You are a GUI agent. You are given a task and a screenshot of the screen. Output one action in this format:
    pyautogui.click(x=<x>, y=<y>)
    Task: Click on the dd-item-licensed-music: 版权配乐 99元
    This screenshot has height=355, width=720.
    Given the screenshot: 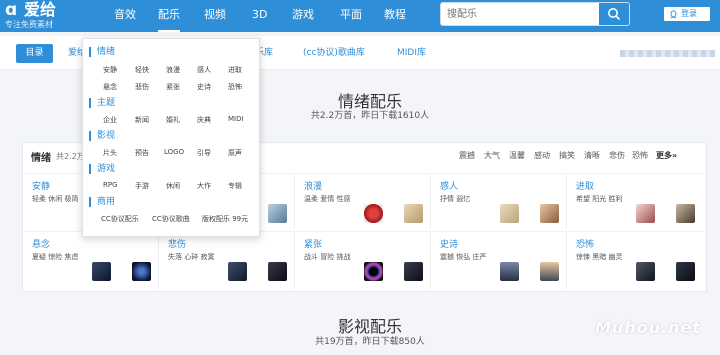 What is the action you would take?
    pyautogui.click(x=225, y=219)
    